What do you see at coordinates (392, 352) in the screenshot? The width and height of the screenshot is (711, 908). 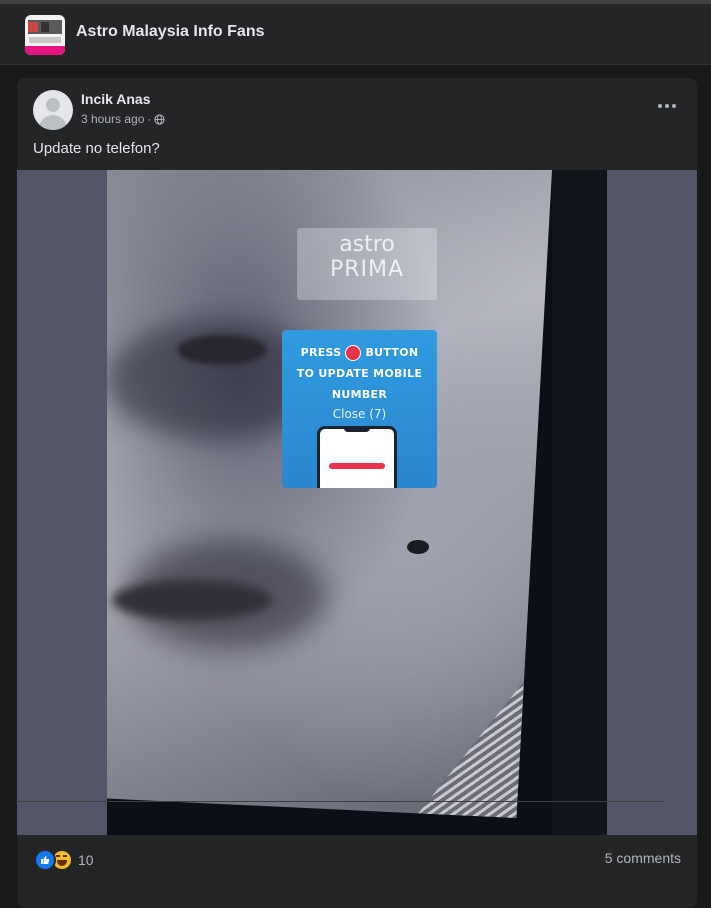 I see `popup-button-word: BUTTON` at bounding box center [392, 352].